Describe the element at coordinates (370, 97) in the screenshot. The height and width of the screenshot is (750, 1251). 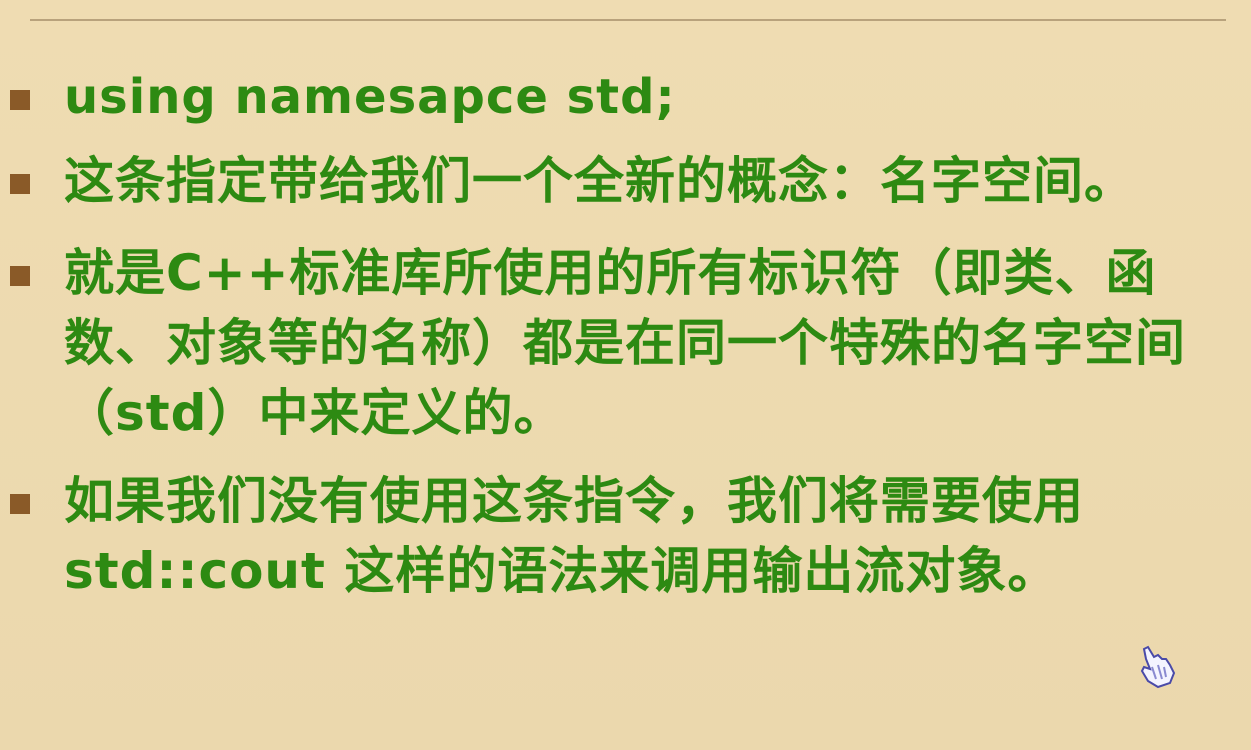
I see `bullet-text: using namesapce std;` at that location.